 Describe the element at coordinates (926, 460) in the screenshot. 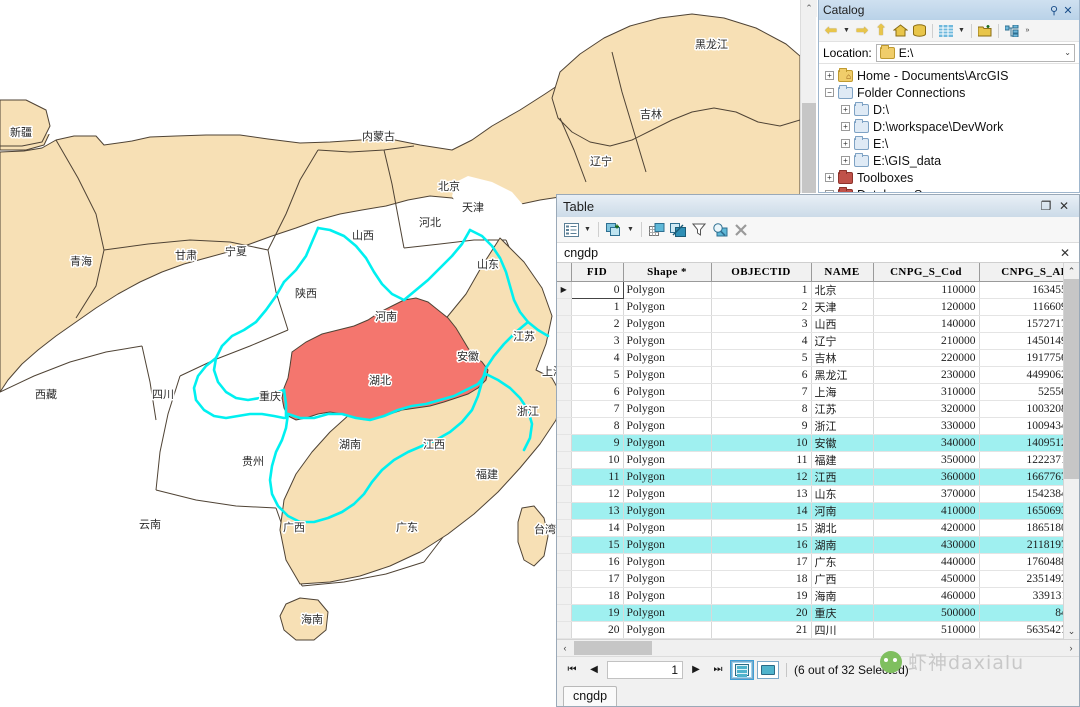

I see `cell-code: 350000` at that location.